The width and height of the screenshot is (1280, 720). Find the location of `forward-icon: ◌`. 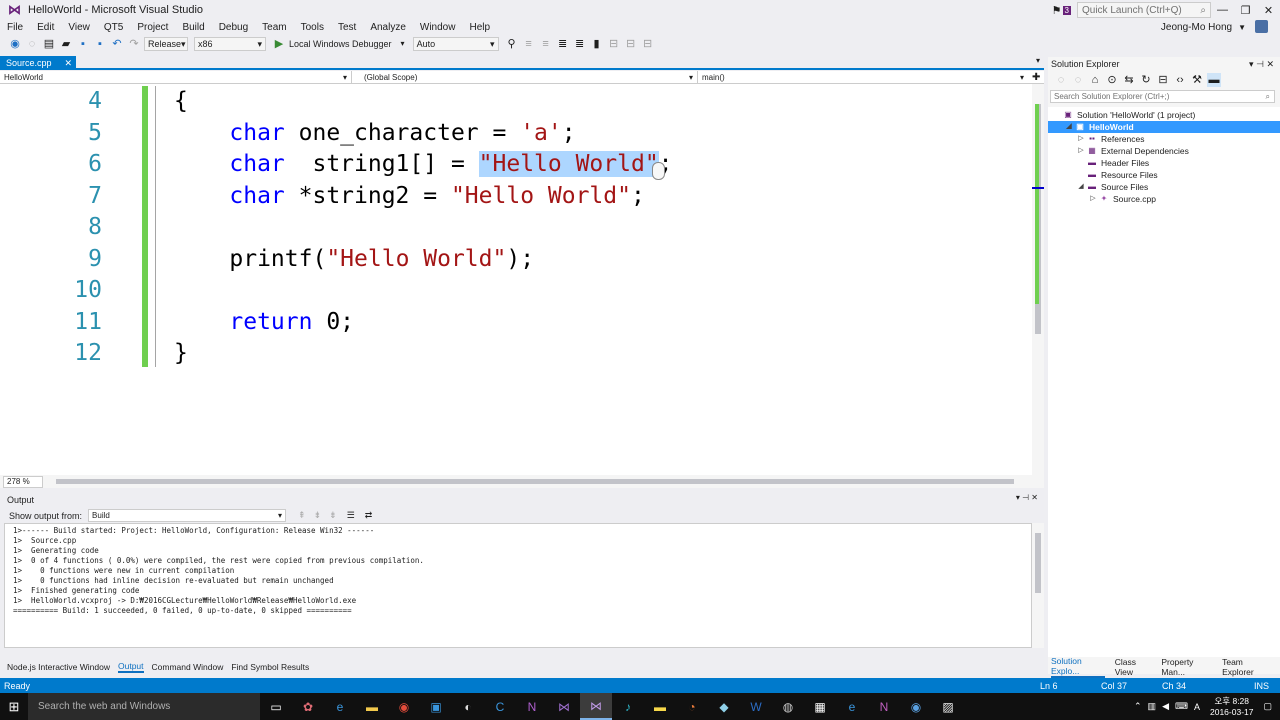

forward-icon: ◌ is located at coordinates (1078, 80).